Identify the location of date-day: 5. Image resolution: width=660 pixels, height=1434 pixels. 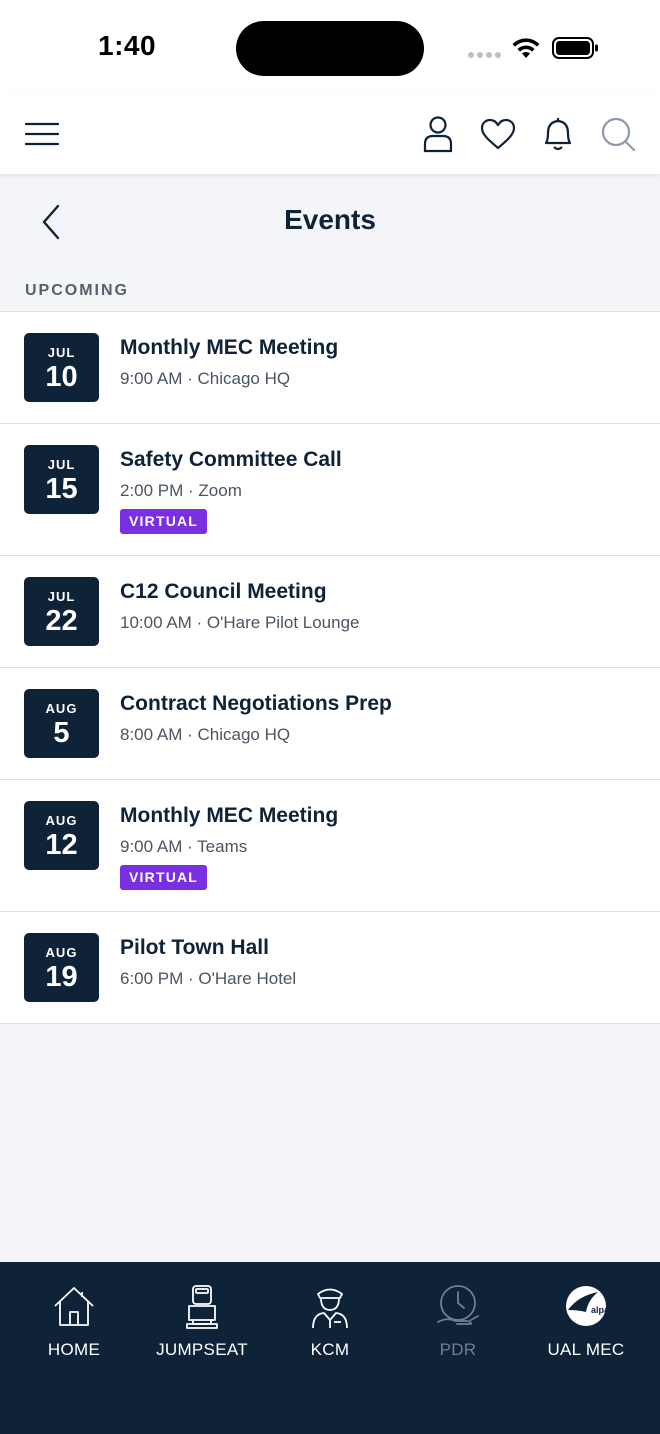
(61, 733).